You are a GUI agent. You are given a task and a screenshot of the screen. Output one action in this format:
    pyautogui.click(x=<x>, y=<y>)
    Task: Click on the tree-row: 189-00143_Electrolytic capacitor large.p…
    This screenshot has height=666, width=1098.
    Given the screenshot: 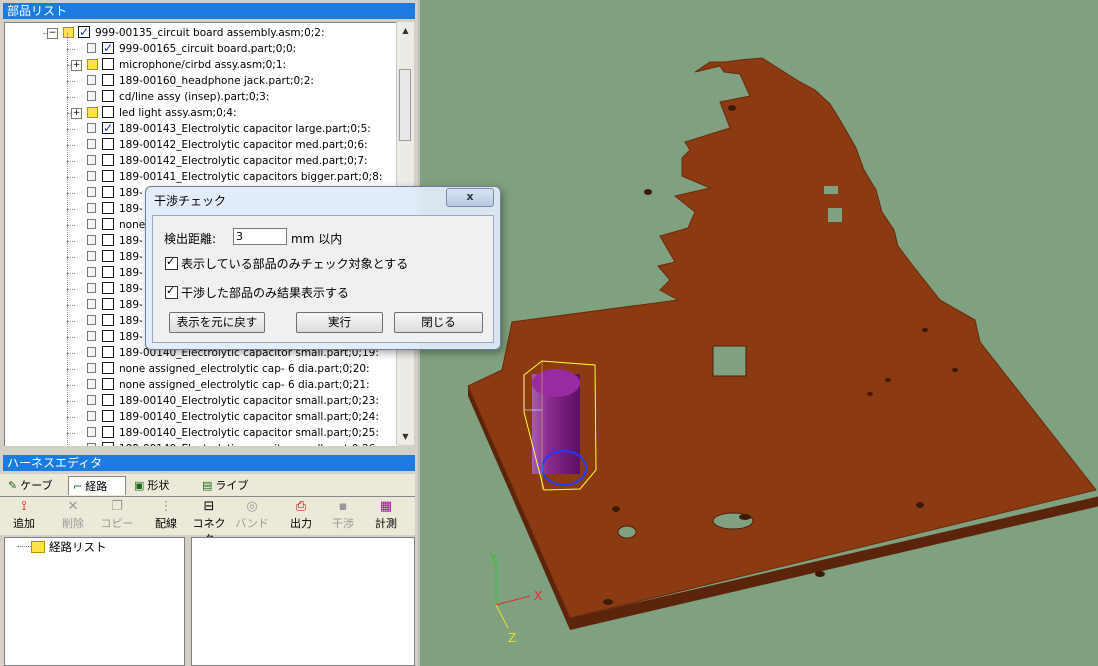 What is the action you would take?
    pyautogui.click(x=201, y=128)
    